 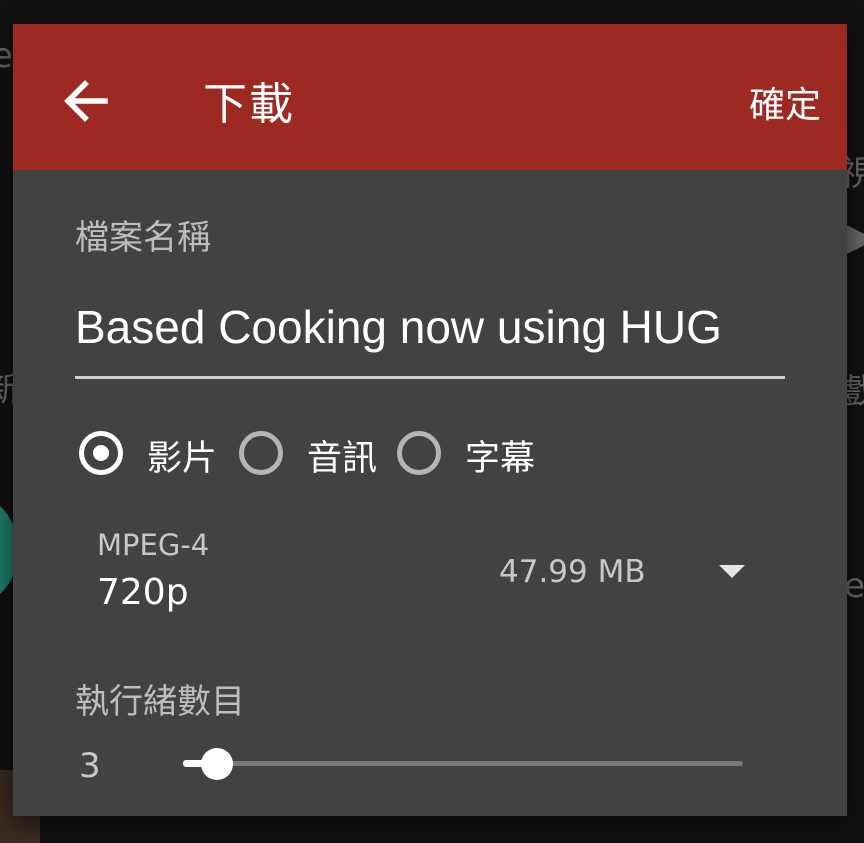 What do you see at coordinates (785, 102) in the screenshot?
I see `confirm-button: 確定` at bounding box center [785, 102].